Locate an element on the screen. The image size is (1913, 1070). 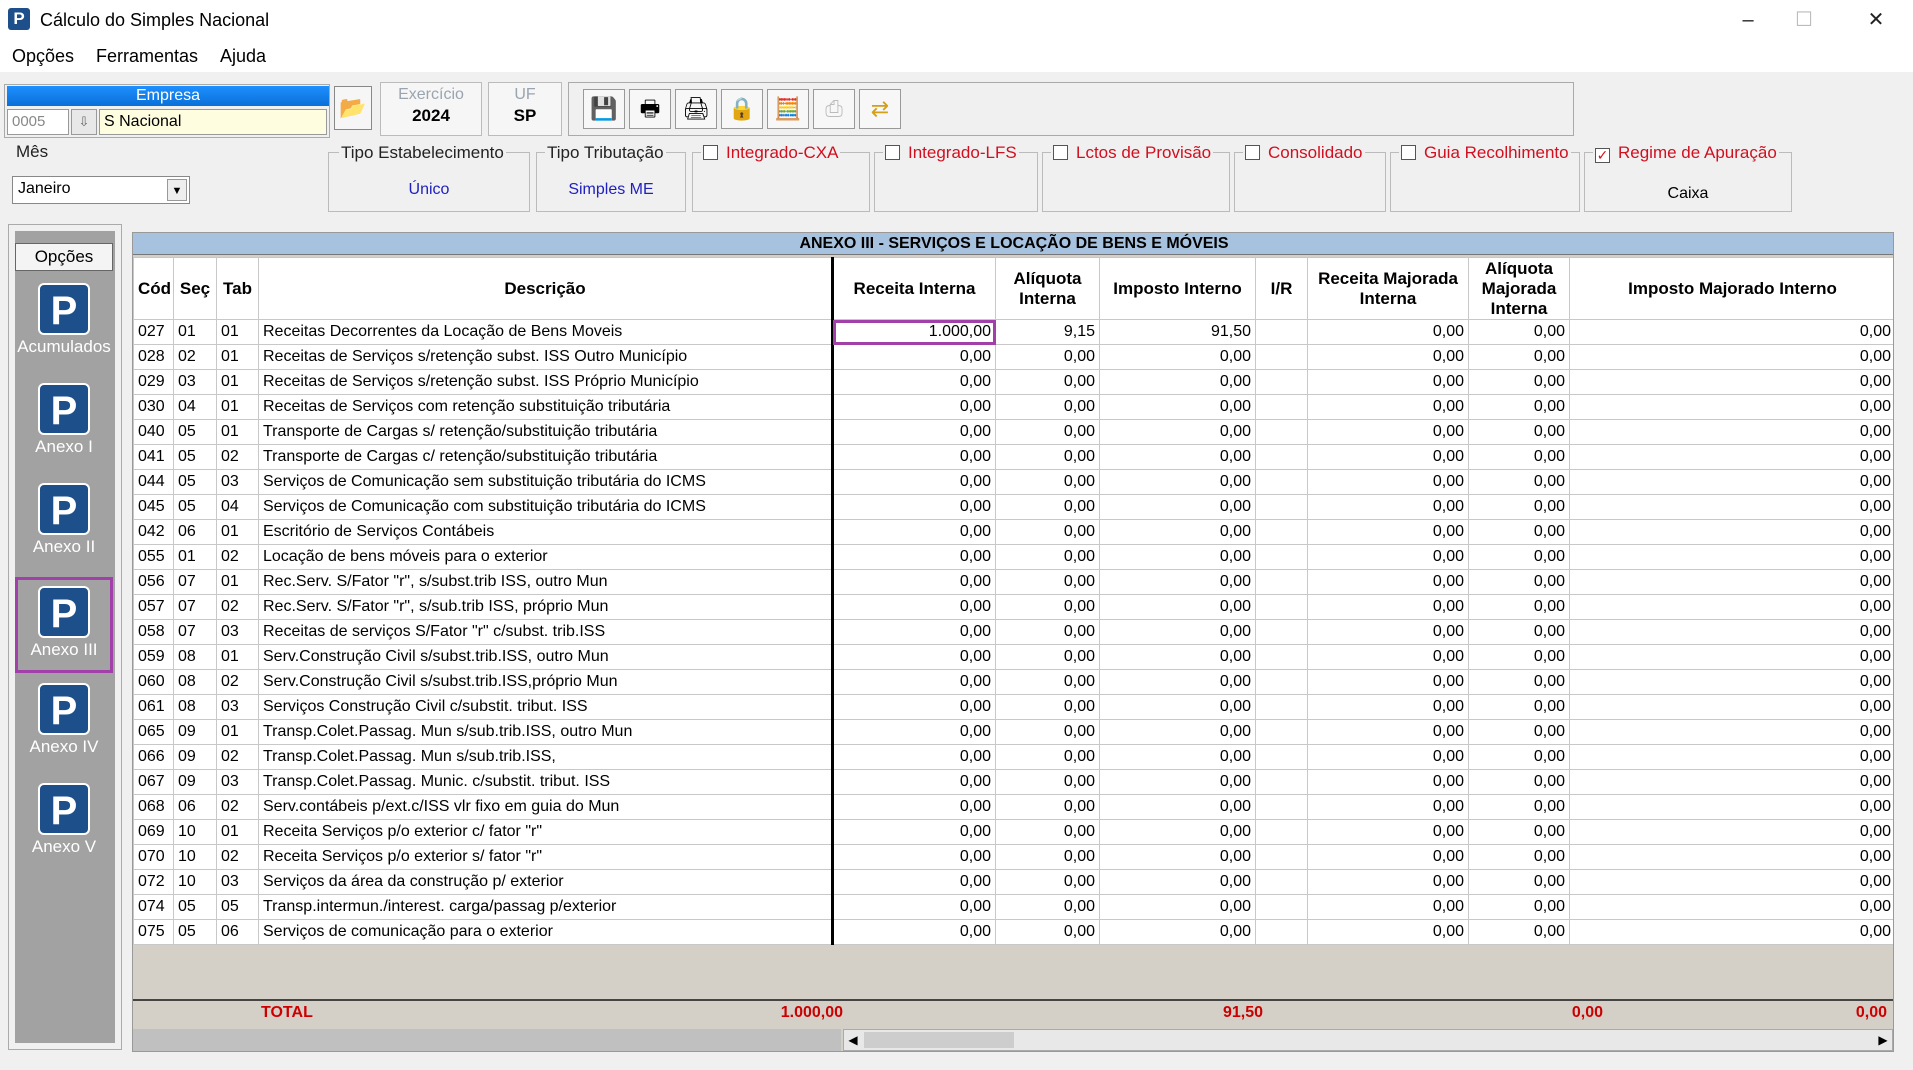
sidebar-item-acumulados: P Acumulados is located at coordinates (64, 325).